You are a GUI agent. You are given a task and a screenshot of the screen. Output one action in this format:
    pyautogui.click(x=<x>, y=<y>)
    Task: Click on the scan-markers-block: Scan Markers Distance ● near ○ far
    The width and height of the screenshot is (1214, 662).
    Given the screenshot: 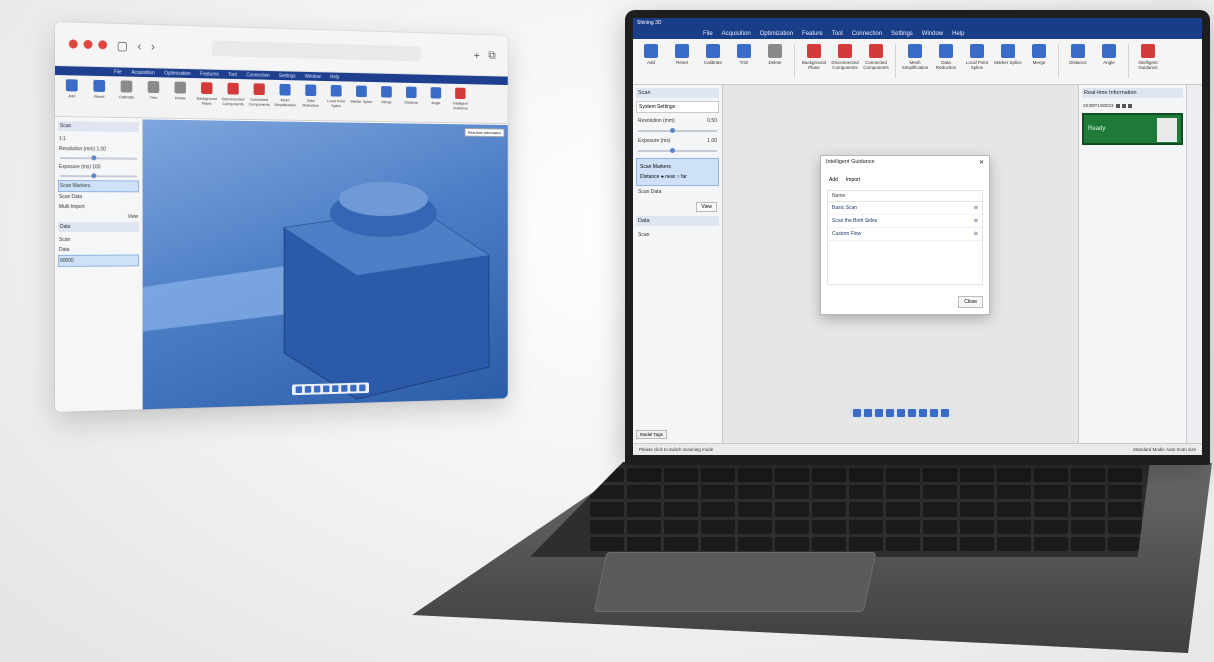 What is the action you would take?
    pyautogui.click(x=677, y=172)
    